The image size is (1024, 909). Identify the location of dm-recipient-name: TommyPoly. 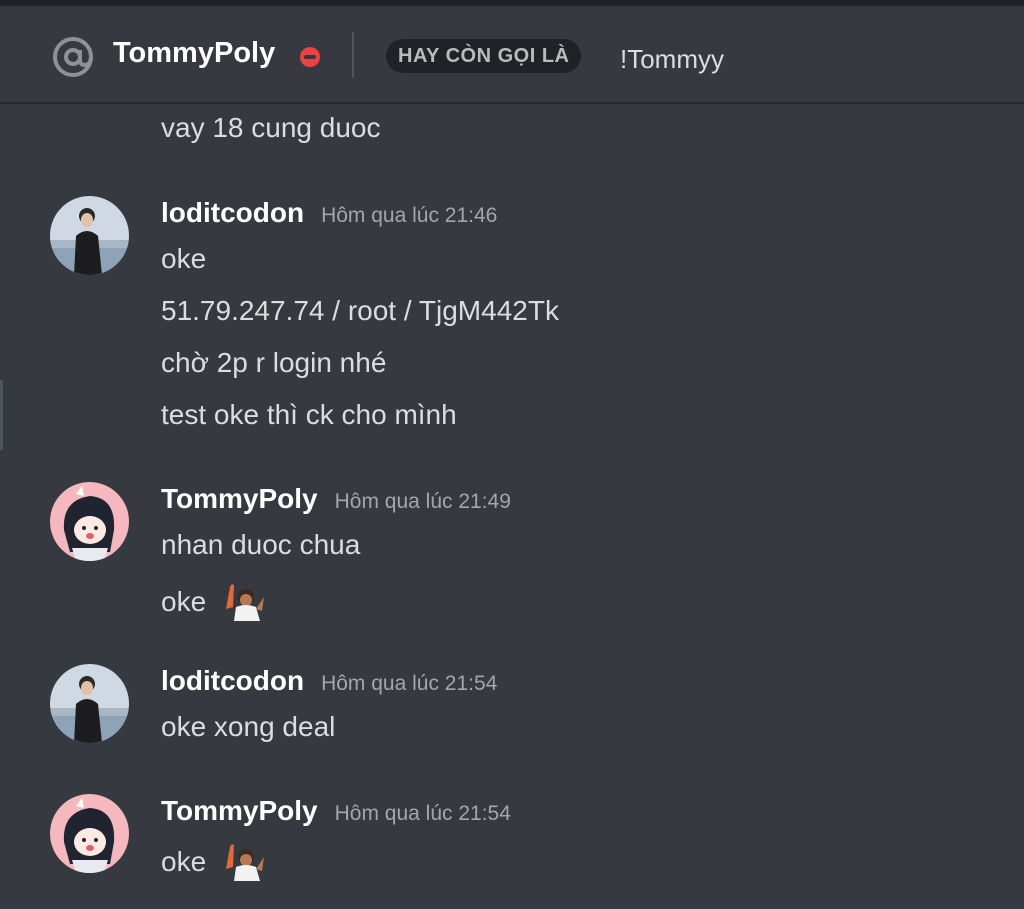
(194, 53).